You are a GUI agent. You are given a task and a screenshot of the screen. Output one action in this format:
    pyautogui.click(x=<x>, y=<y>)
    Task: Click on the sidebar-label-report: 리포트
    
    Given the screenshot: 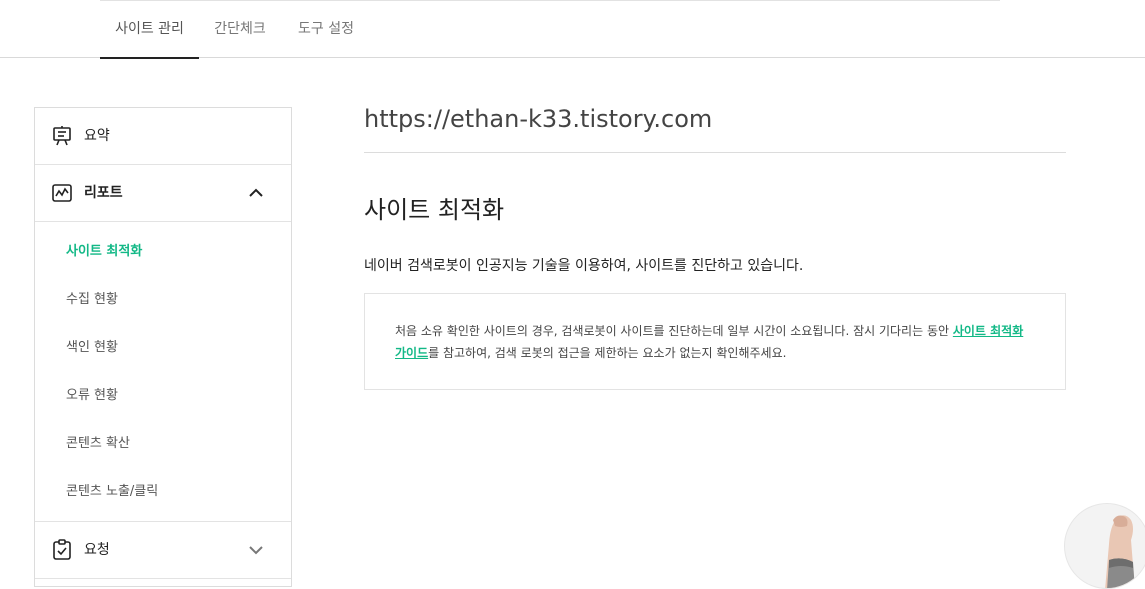 What is the action you would take?
    pyautogui.click(x=103, y=193)
    